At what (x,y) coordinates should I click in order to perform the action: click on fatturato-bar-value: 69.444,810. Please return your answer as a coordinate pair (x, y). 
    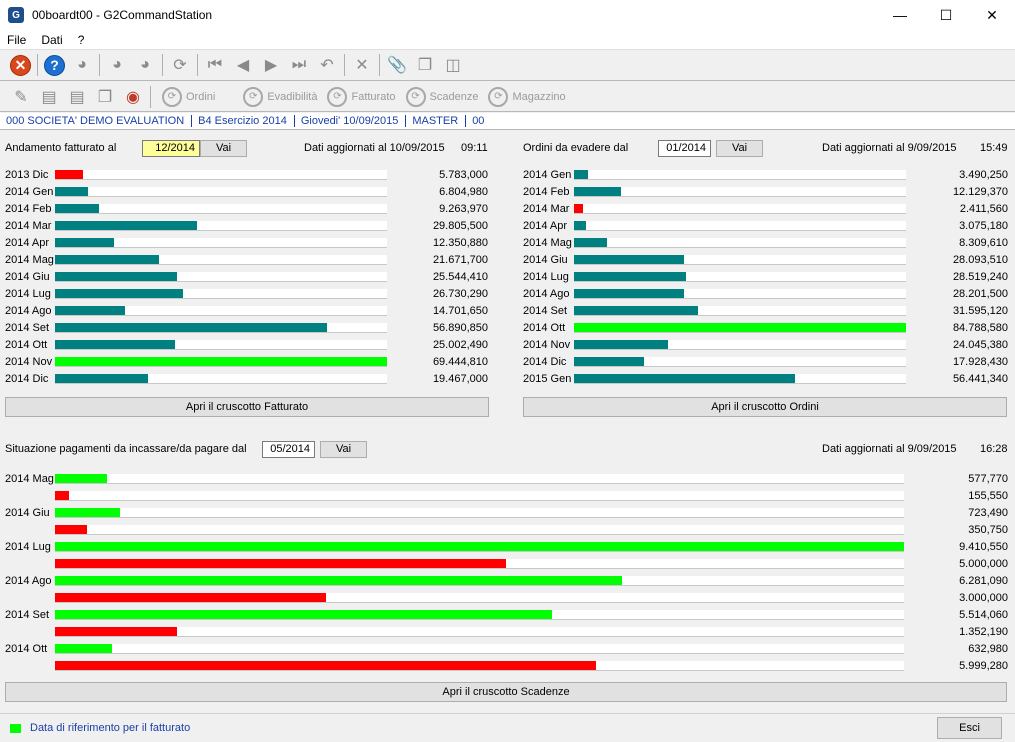
    Looking at the image, I should click on (460, 362).